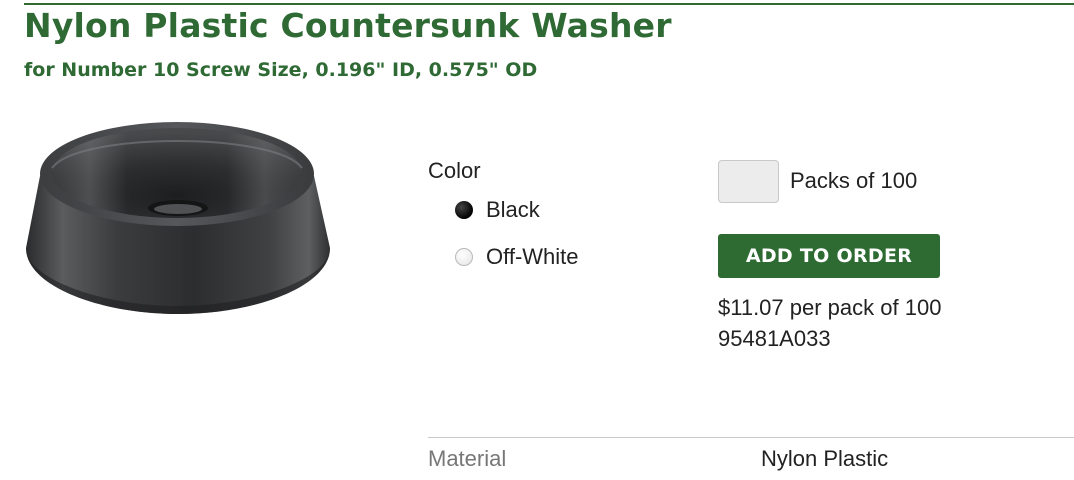  I want to click on product-title: Nylon Plastic Countersunk Washer, so click(348, 25).